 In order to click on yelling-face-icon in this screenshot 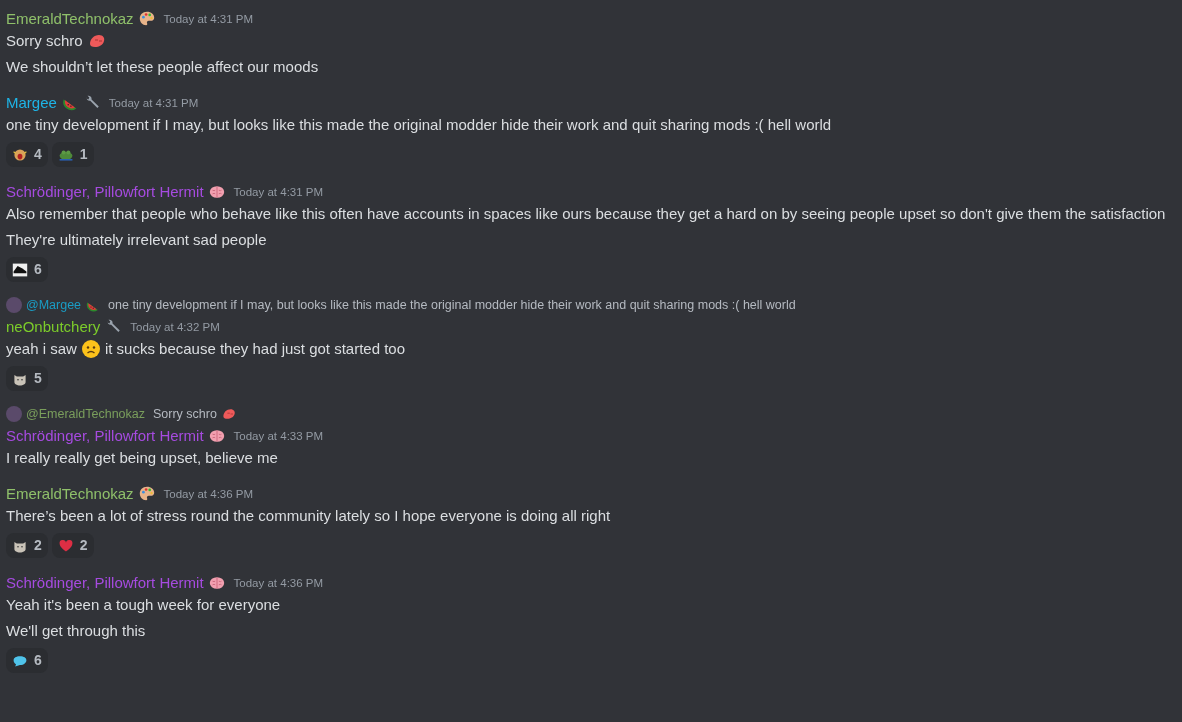, I will do `click(20, 154)`.